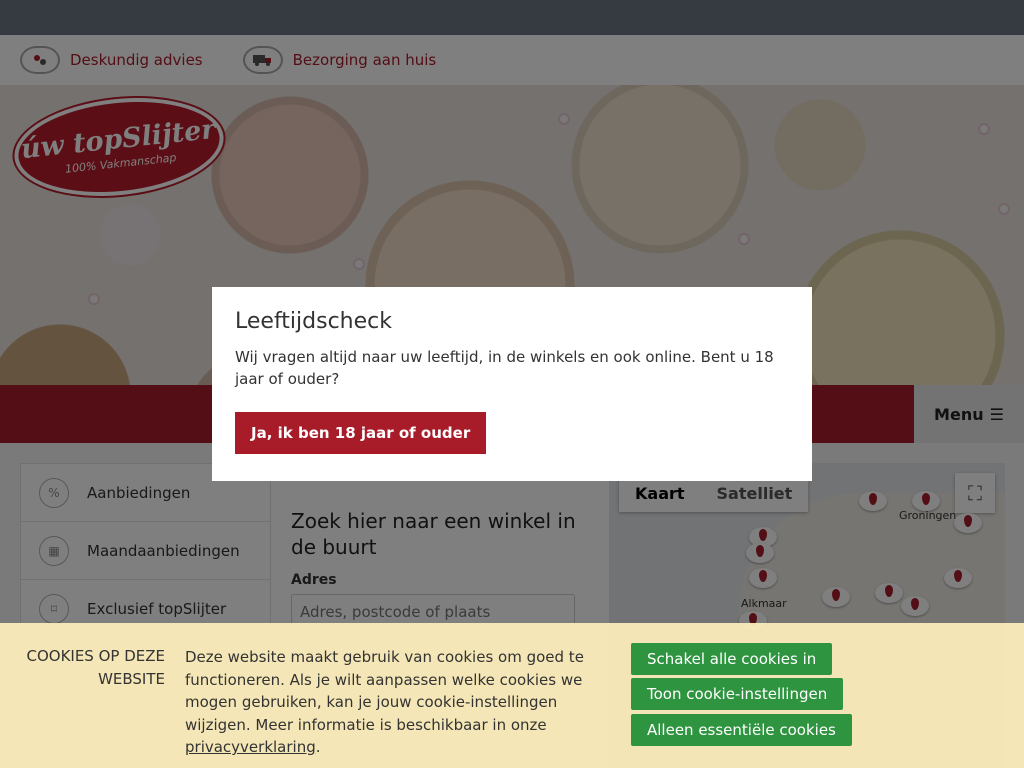 The image size is (1024, 768). Describe the element at coordinates (741, 730) in the screenshot. I see `essential-cookies-button: Alleen essentiële cookies` at that location.